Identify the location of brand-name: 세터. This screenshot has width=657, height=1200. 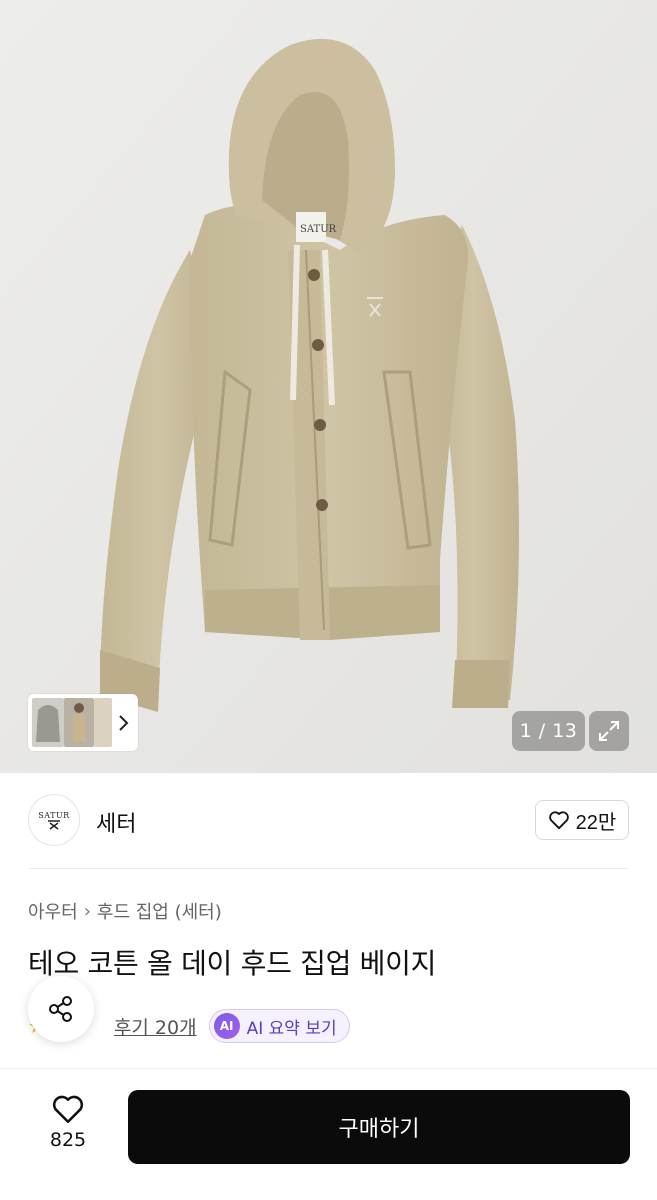
(116, 822).